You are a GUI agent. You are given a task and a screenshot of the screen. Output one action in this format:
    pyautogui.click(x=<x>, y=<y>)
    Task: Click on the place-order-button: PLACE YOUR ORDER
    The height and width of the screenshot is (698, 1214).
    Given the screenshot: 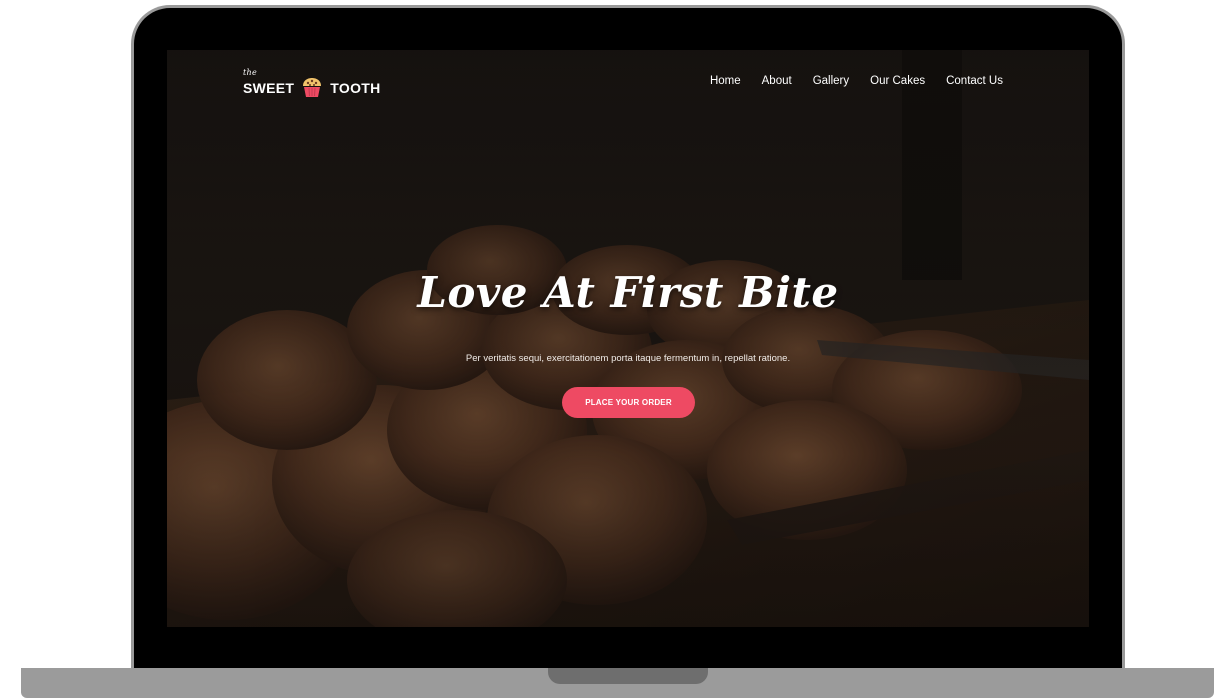 What is the action you would take?
    pyautogui.click(x=628, y=402)
    